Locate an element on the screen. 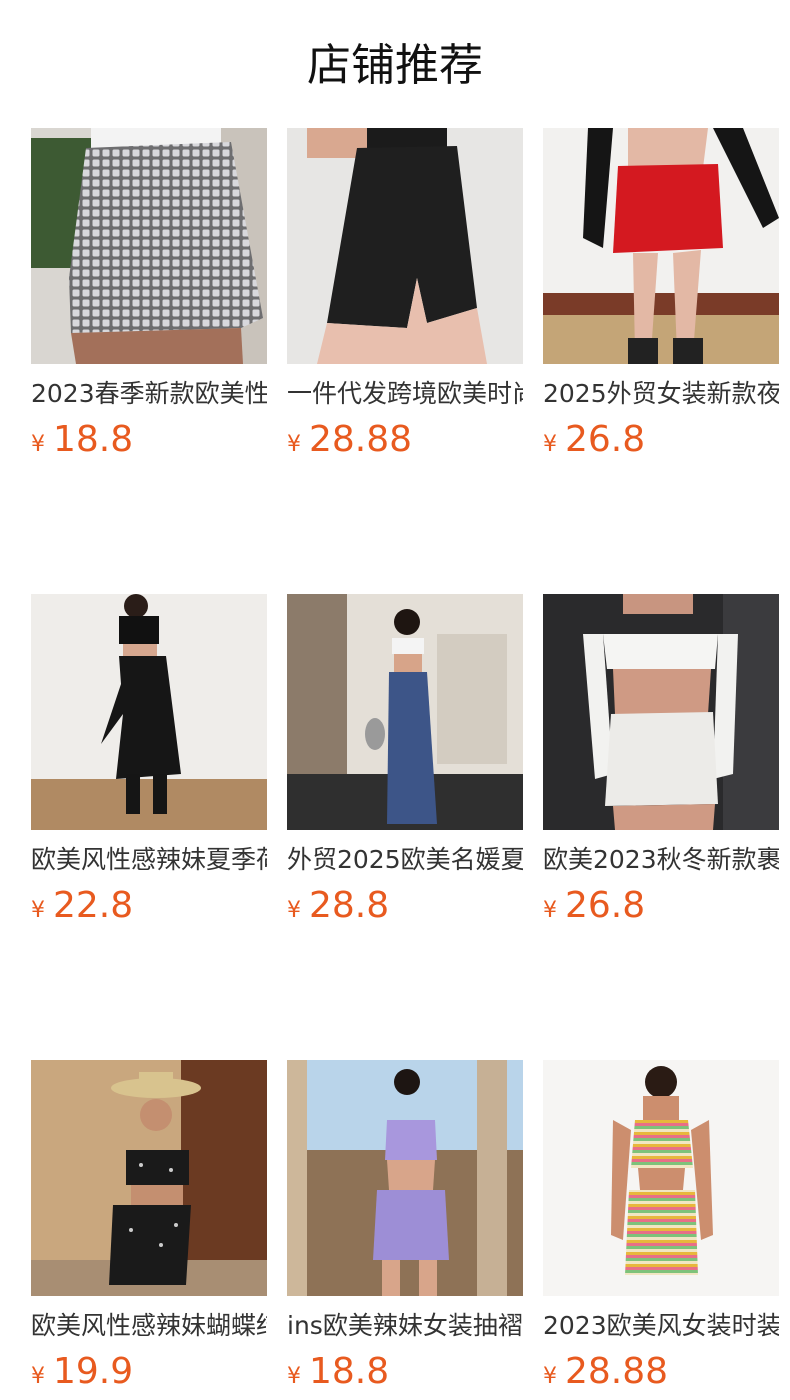 Image resolution: width=790 pixels, height=1400 pixels. product-price: ¥28.8 is located at coordinates (405, 906).